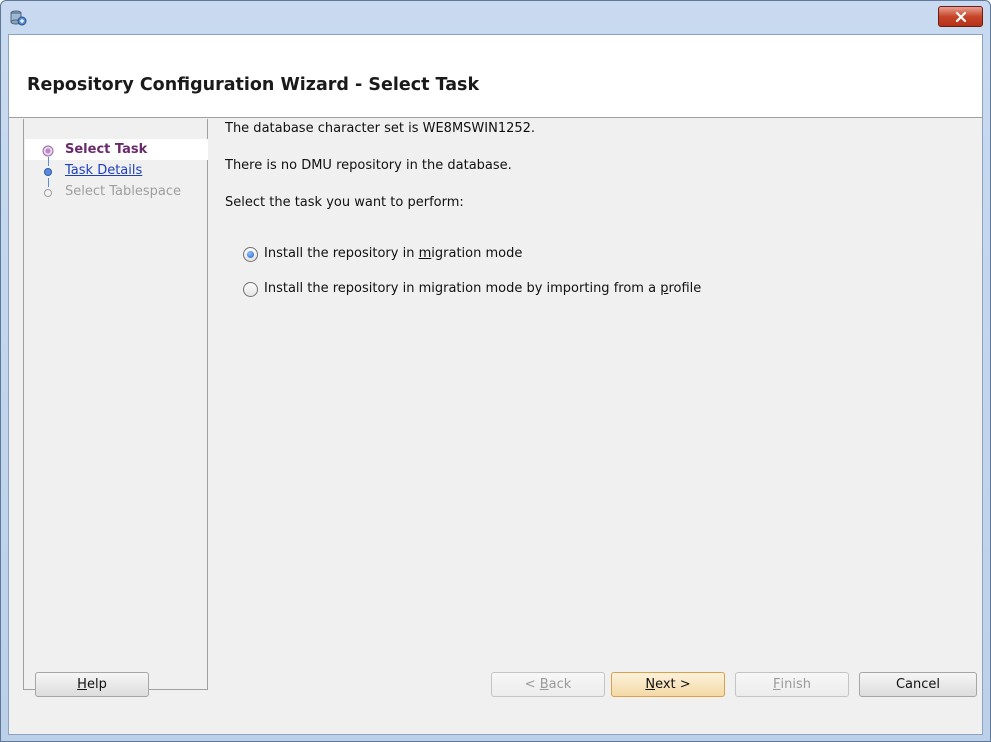  Describe the element at coordinates (48, 151) in the screenshot. I see `current-step-icon` at that location.